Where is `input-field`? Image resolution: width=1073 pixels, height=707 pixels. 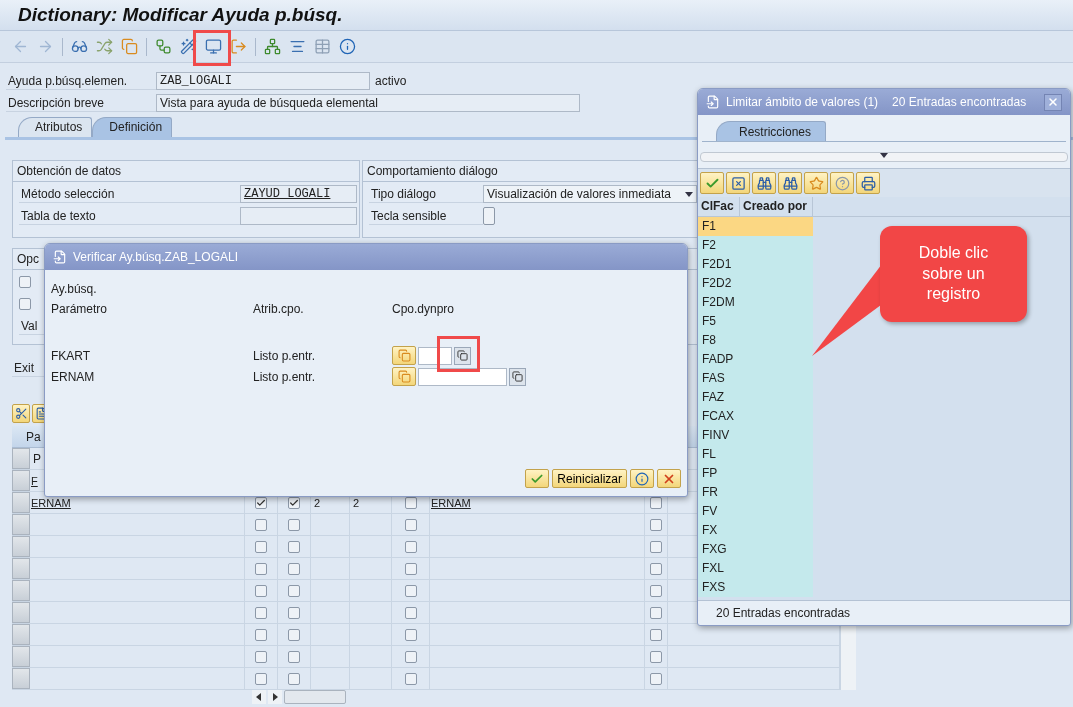 input-field is located at coordinates (435, 355).